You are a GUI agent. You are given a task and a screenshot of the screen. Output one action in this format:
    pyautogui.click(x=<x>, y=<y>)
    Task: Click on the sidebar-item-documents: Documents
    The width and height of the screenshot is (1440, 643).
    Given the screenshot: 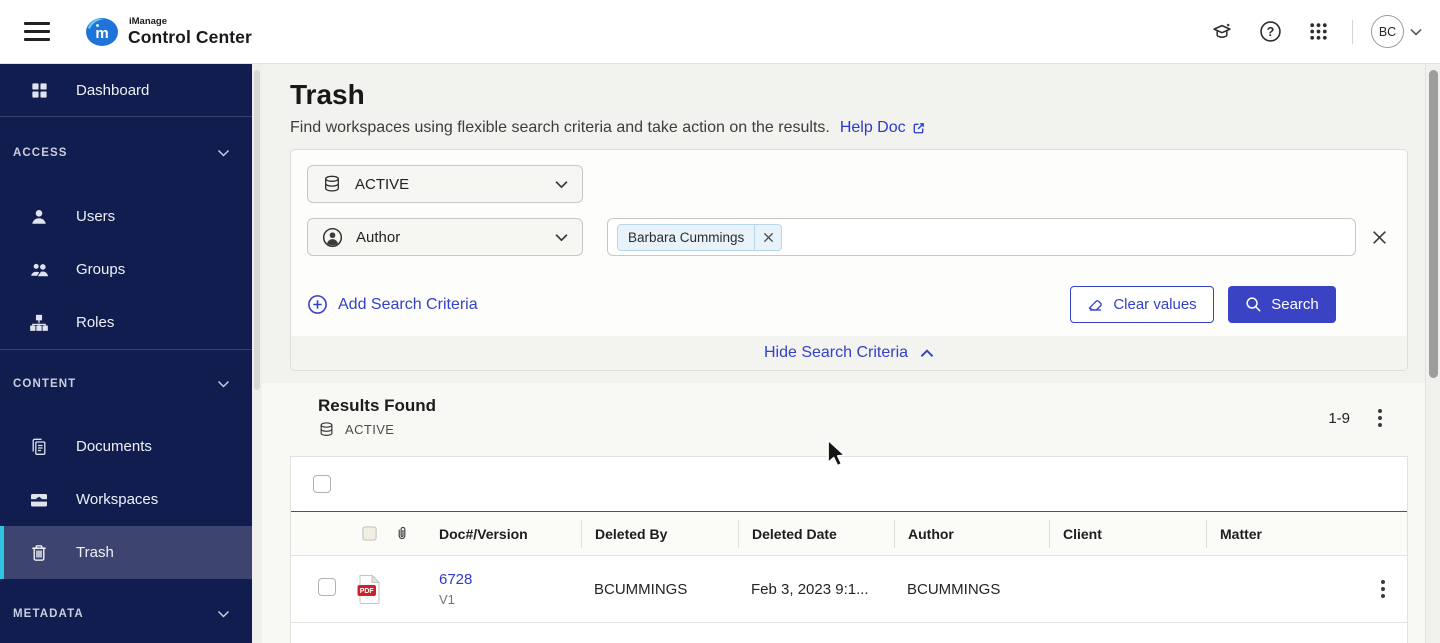 What is the action you would take?
    pyautogui.click(x=126, y=446)
    